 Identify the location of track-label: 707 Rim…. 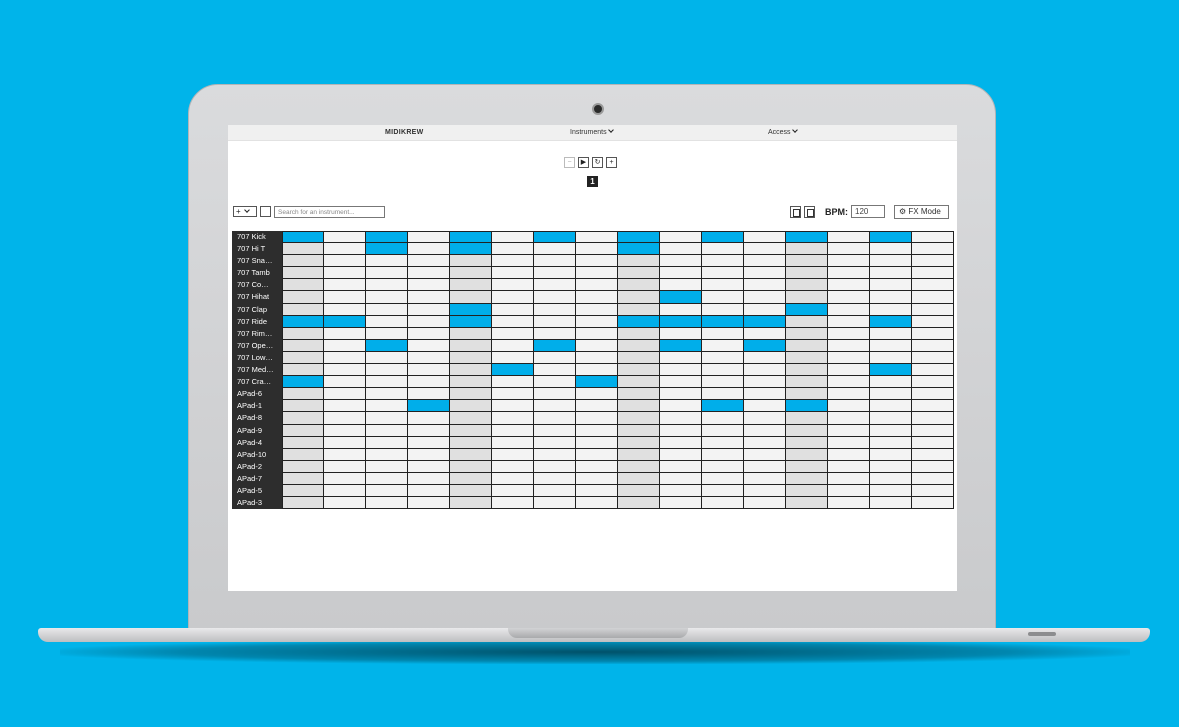
(257, 333).